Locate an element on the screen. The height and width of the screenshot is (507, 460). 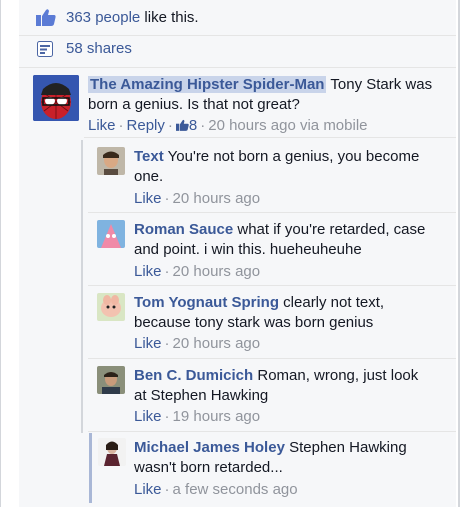
thumbs-up-small-icon is located at coordinates (182, 125).